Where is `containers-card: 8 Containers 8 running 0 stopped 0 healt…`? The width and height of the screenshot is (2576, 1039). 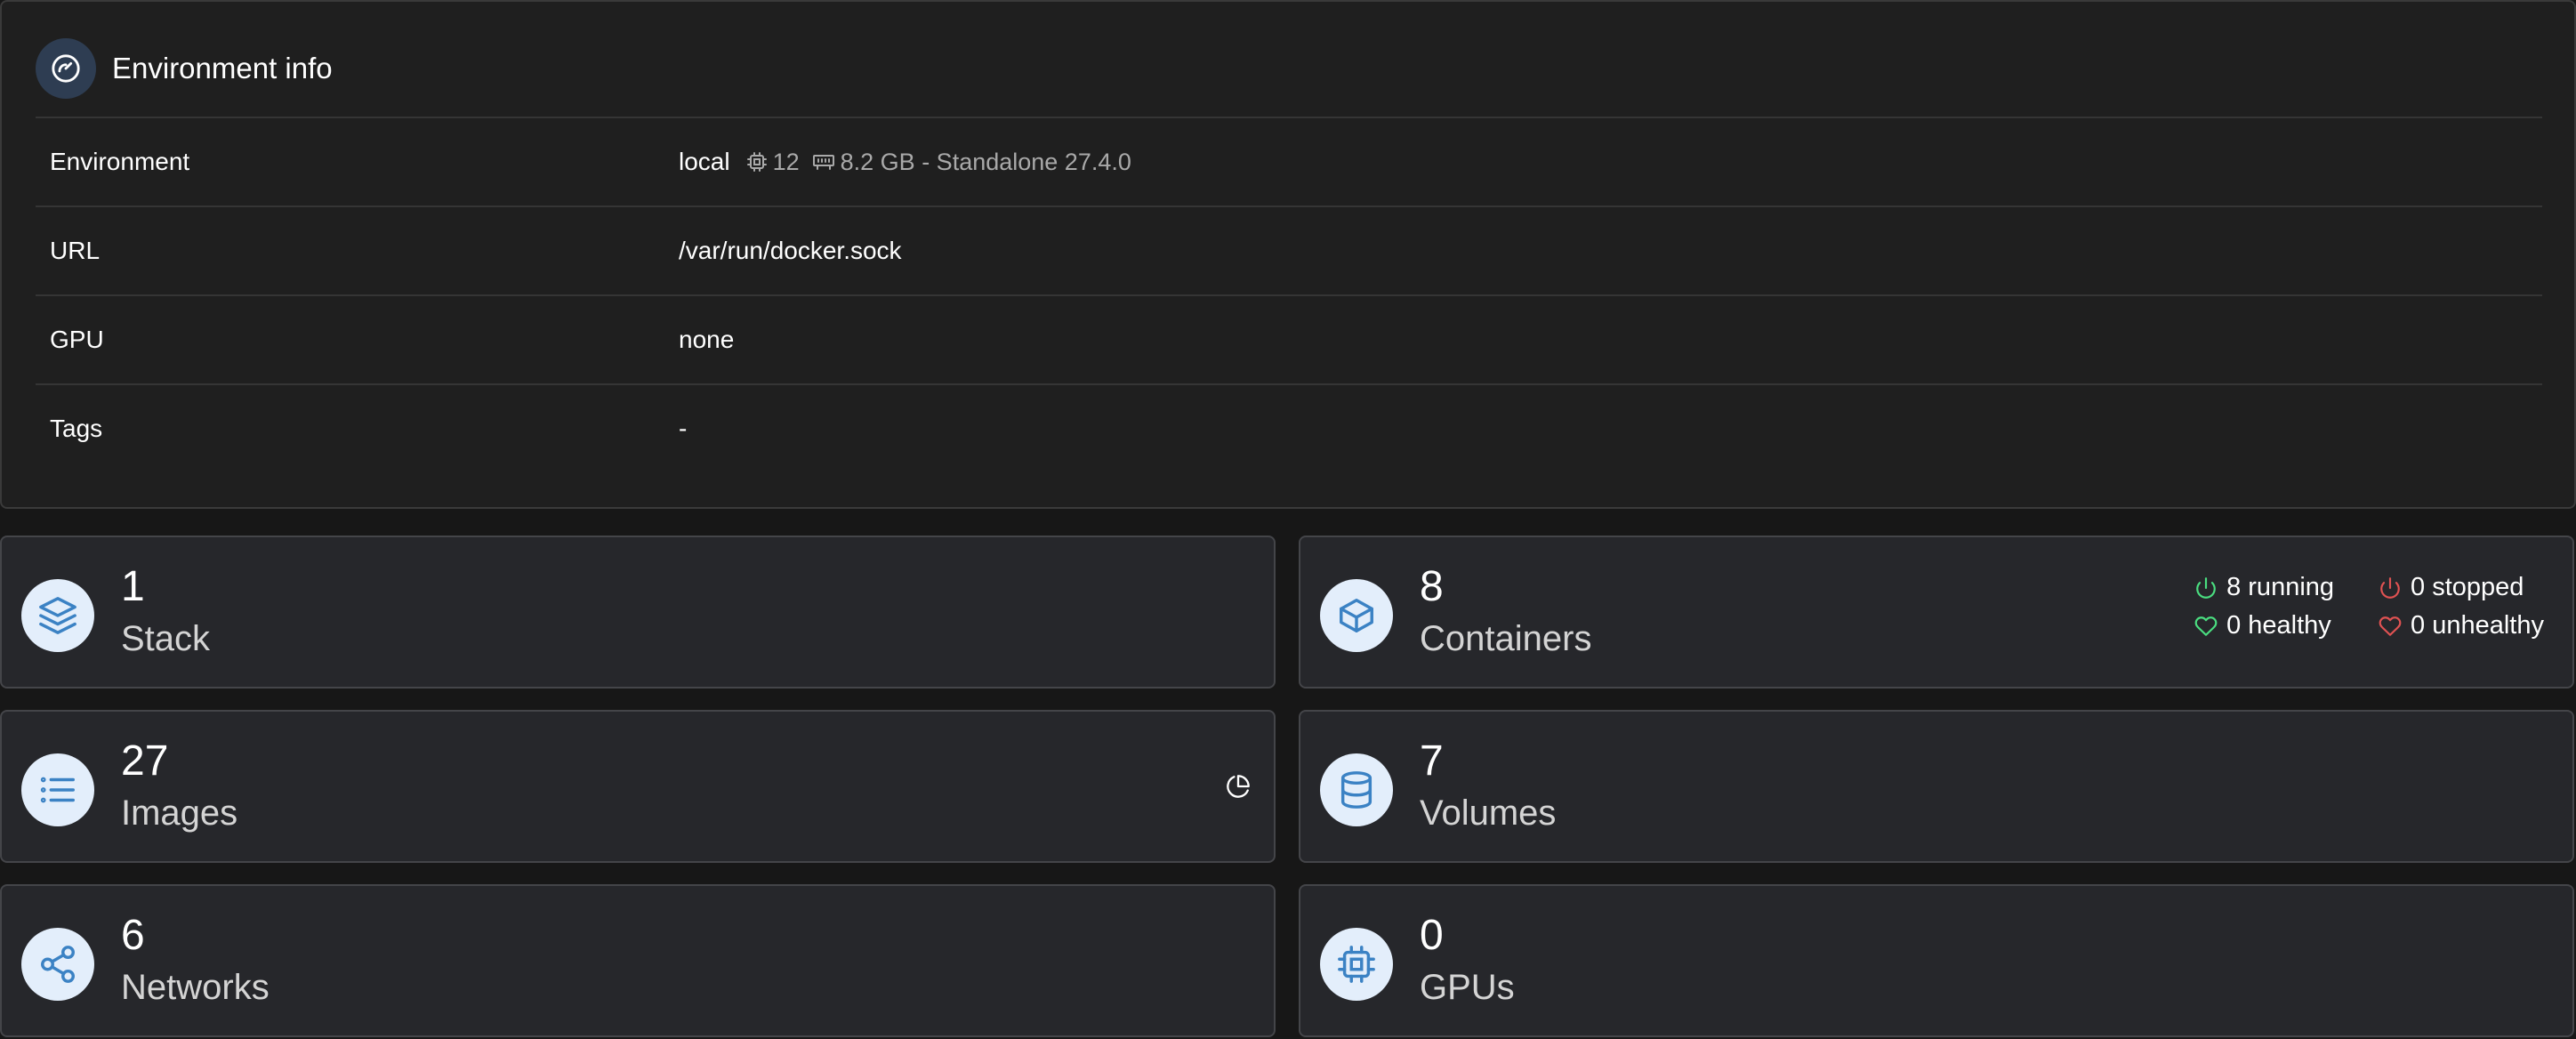 containers-card: 8 Containers 8 running 0 stopped 0 healt… is located at coordinates (1936, 613).